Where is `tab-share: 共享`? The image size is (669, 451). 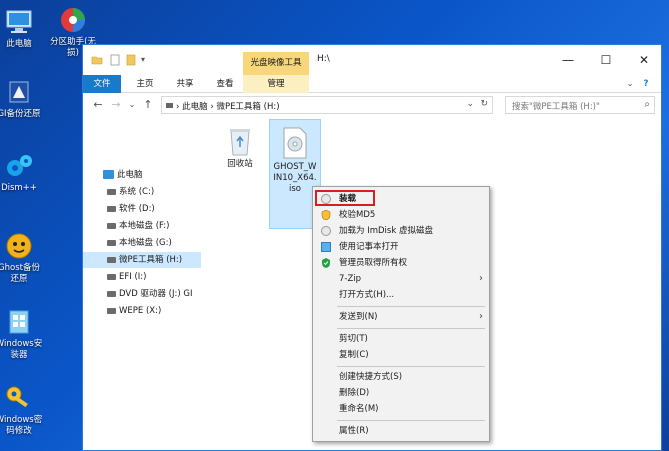
tab-share: 共享 is located at coordinates (185, 84).